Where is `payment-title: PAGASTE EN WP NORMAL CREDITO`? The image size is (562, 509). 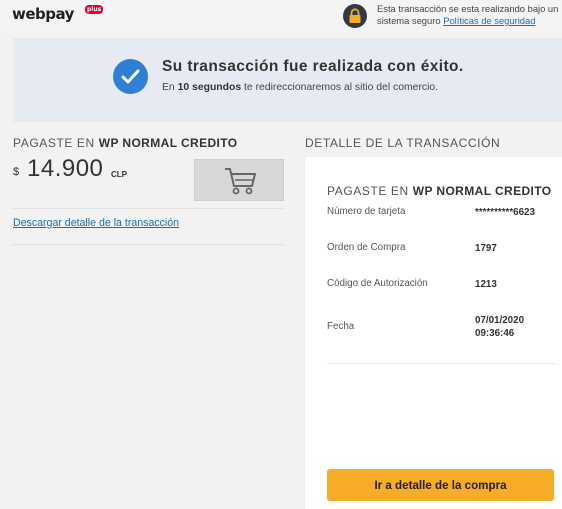 payment-title: PAGASTE EN WP NORMAL CREDITO is located at coordinates (125, 143).